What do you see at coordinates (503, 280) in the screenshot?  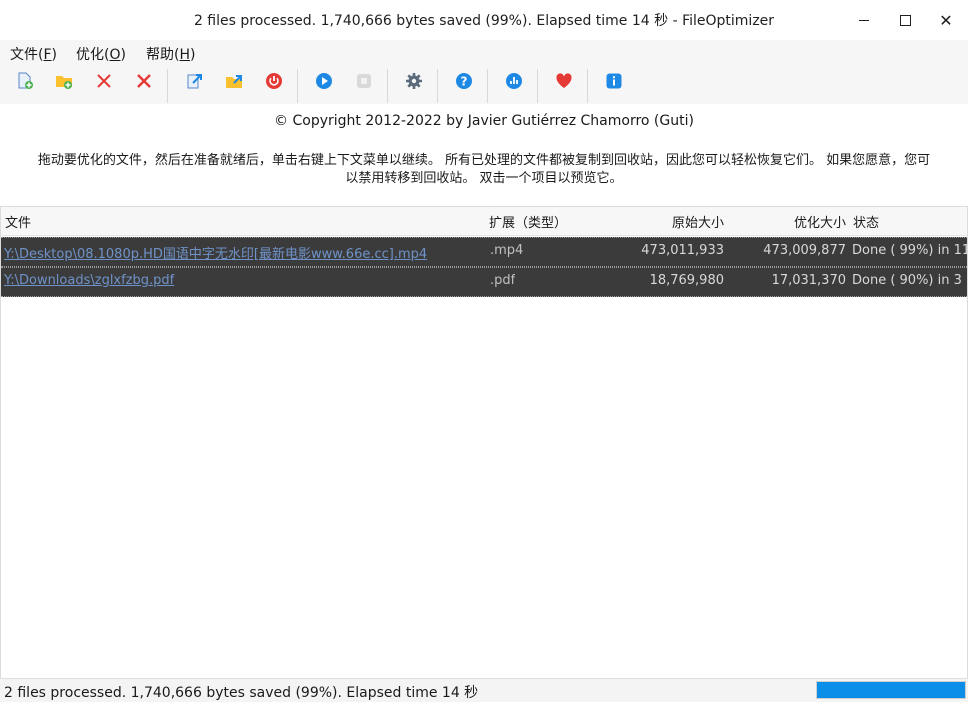 I see `extension-cell: .pdf` at bounding box center [503, 280].